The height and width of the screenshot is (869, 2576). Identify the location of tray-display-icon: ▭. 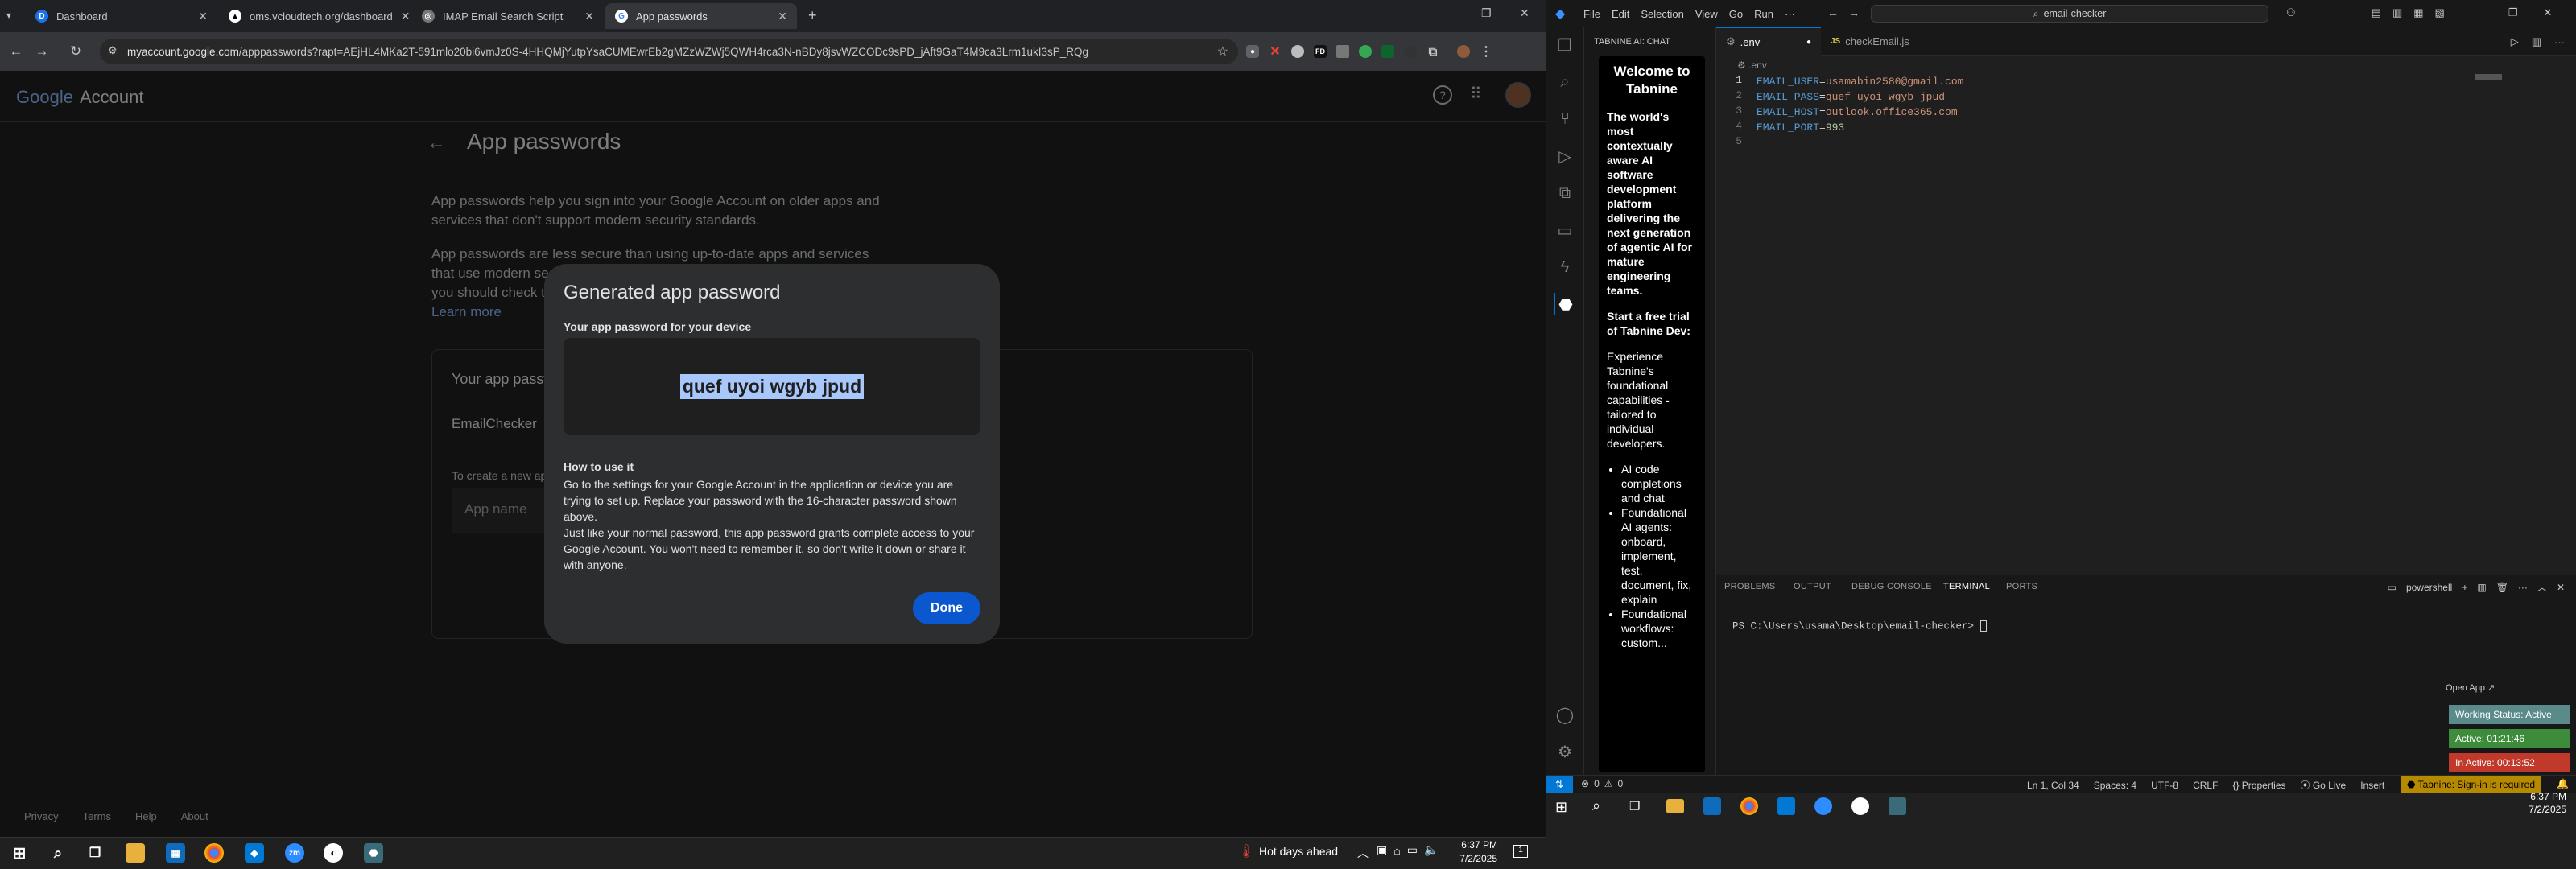
(1412, 850).